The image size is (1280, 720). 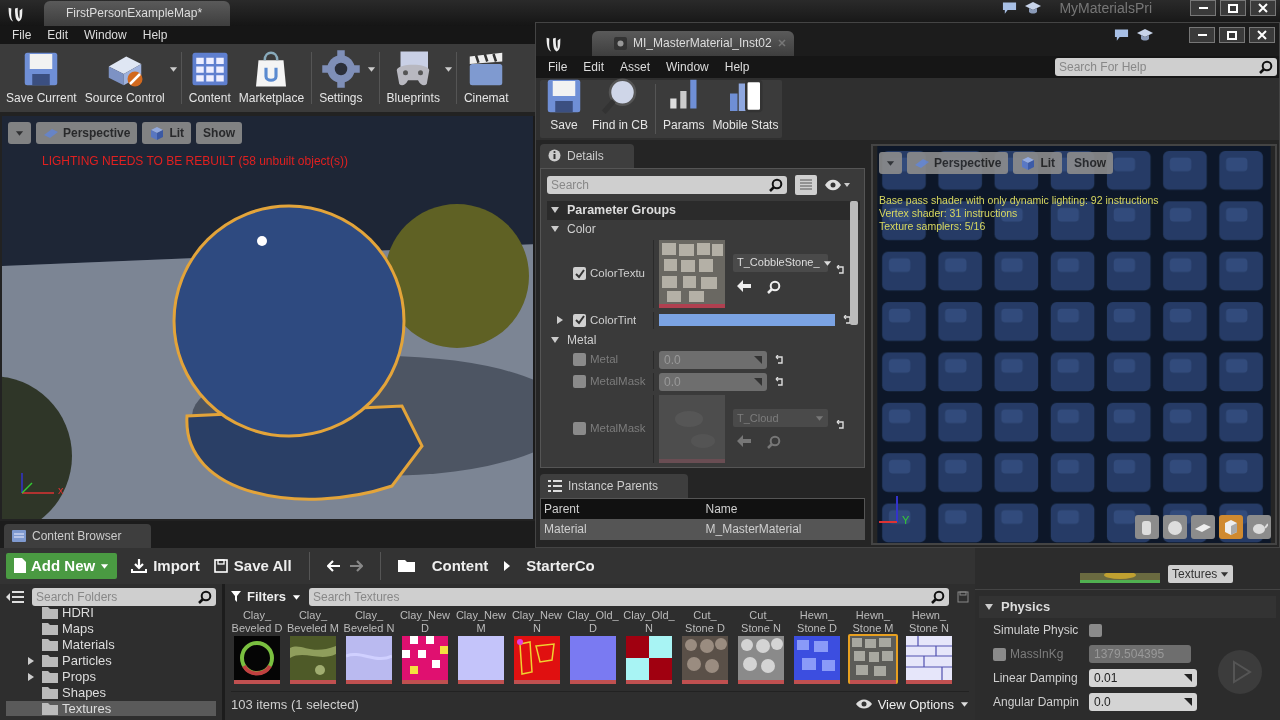 I want to click on import-button: Import, so click(x=165, y=566).